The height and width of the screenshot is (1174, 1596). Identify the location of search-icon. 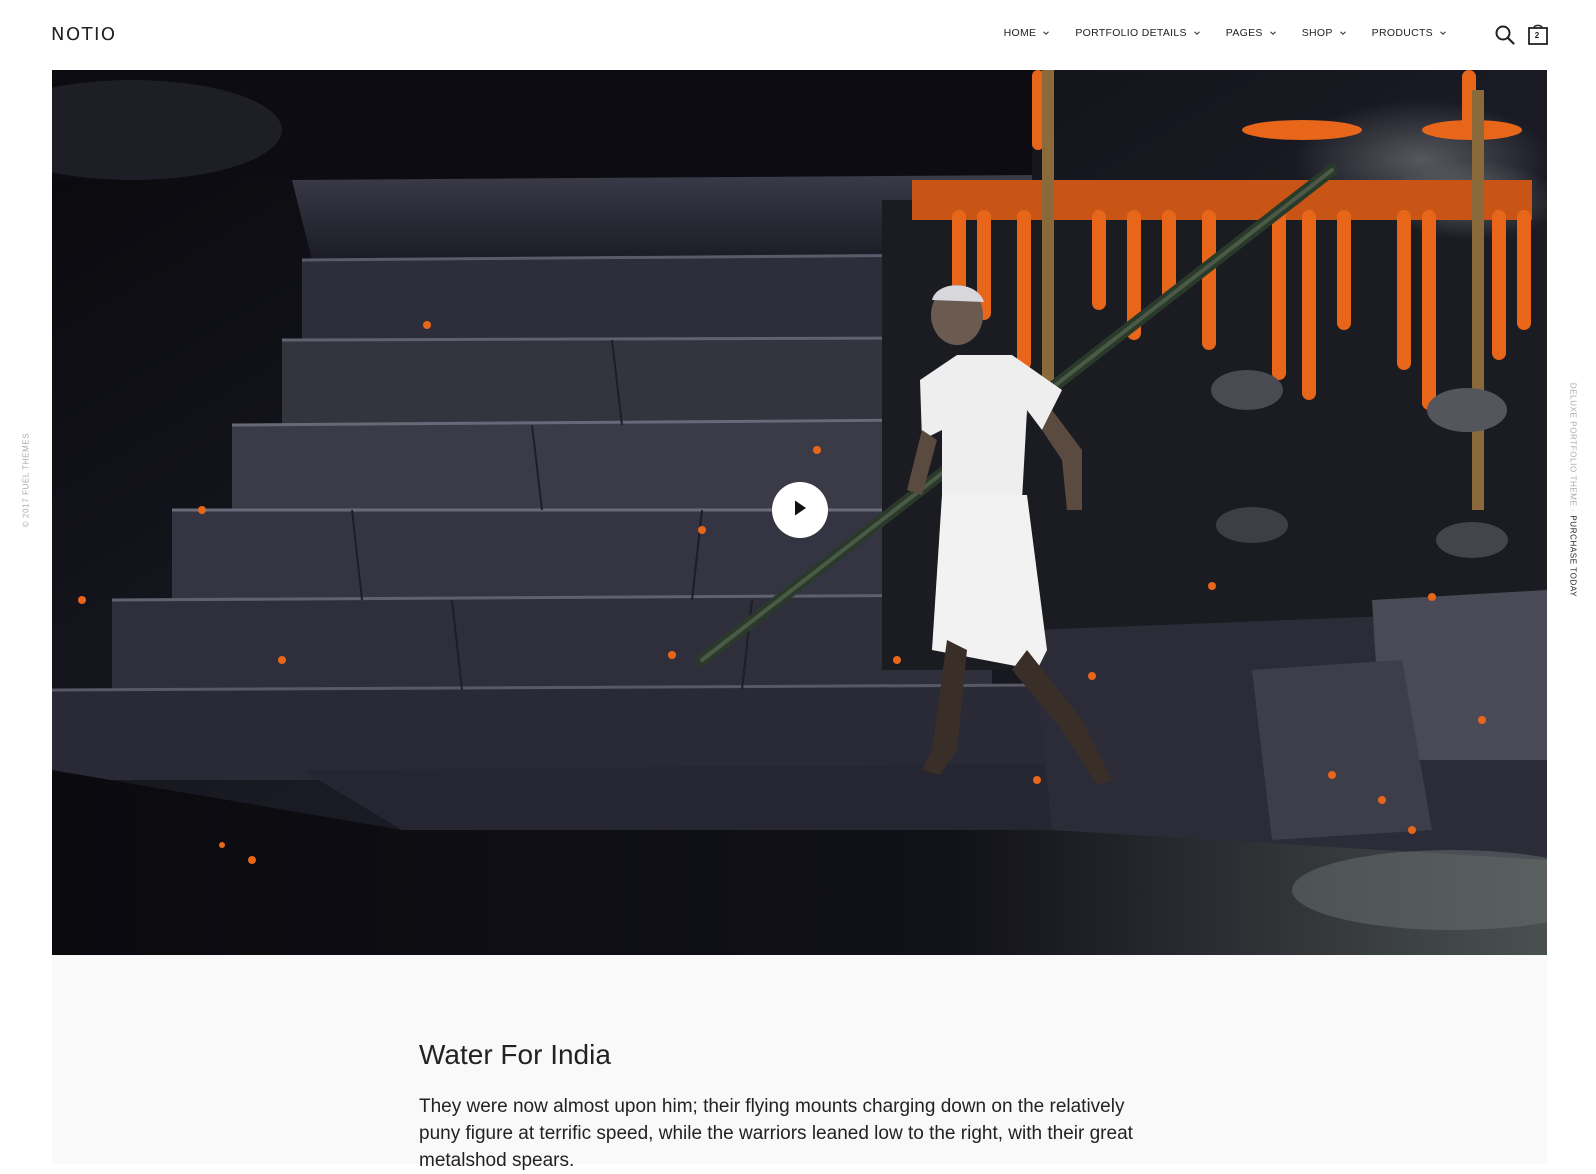
(1505, 35).